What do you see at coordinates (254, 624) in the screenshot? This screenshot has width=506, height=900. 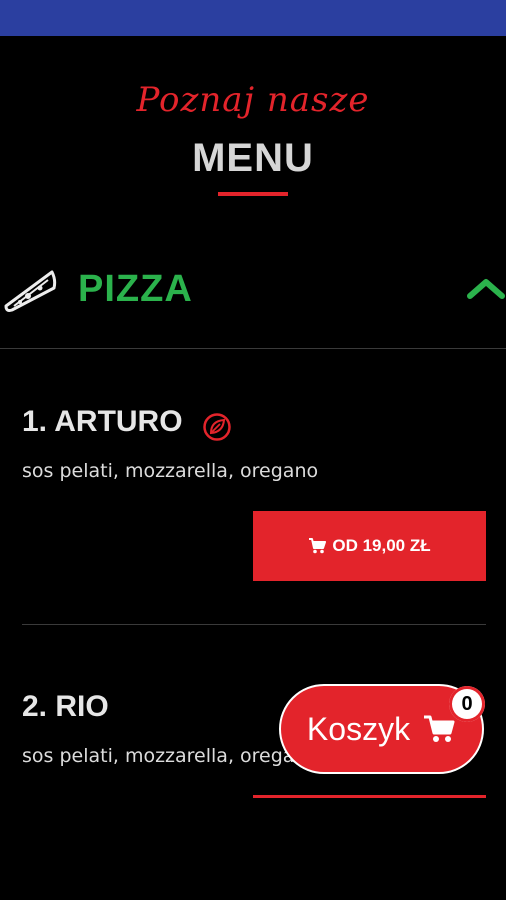 I see `item-divider` at bounding box center [254, 624].